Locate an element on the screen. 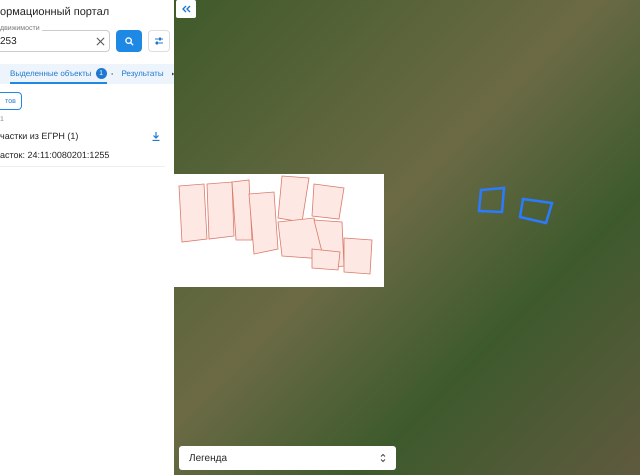 The width and height of the screenshot is (640, 475). search-icon is located at coordinates (129, 41).